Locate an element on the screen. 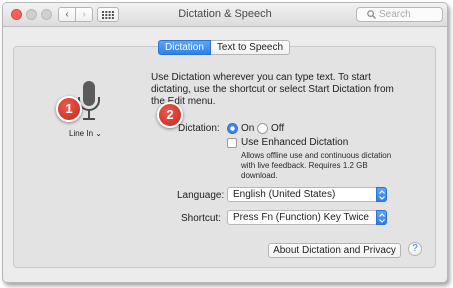 Image resolution: width=453 pixels, height=288 pixels. enhanced-dictation-label: Use Enhanced Dictation is located at coordinates (295, 142).